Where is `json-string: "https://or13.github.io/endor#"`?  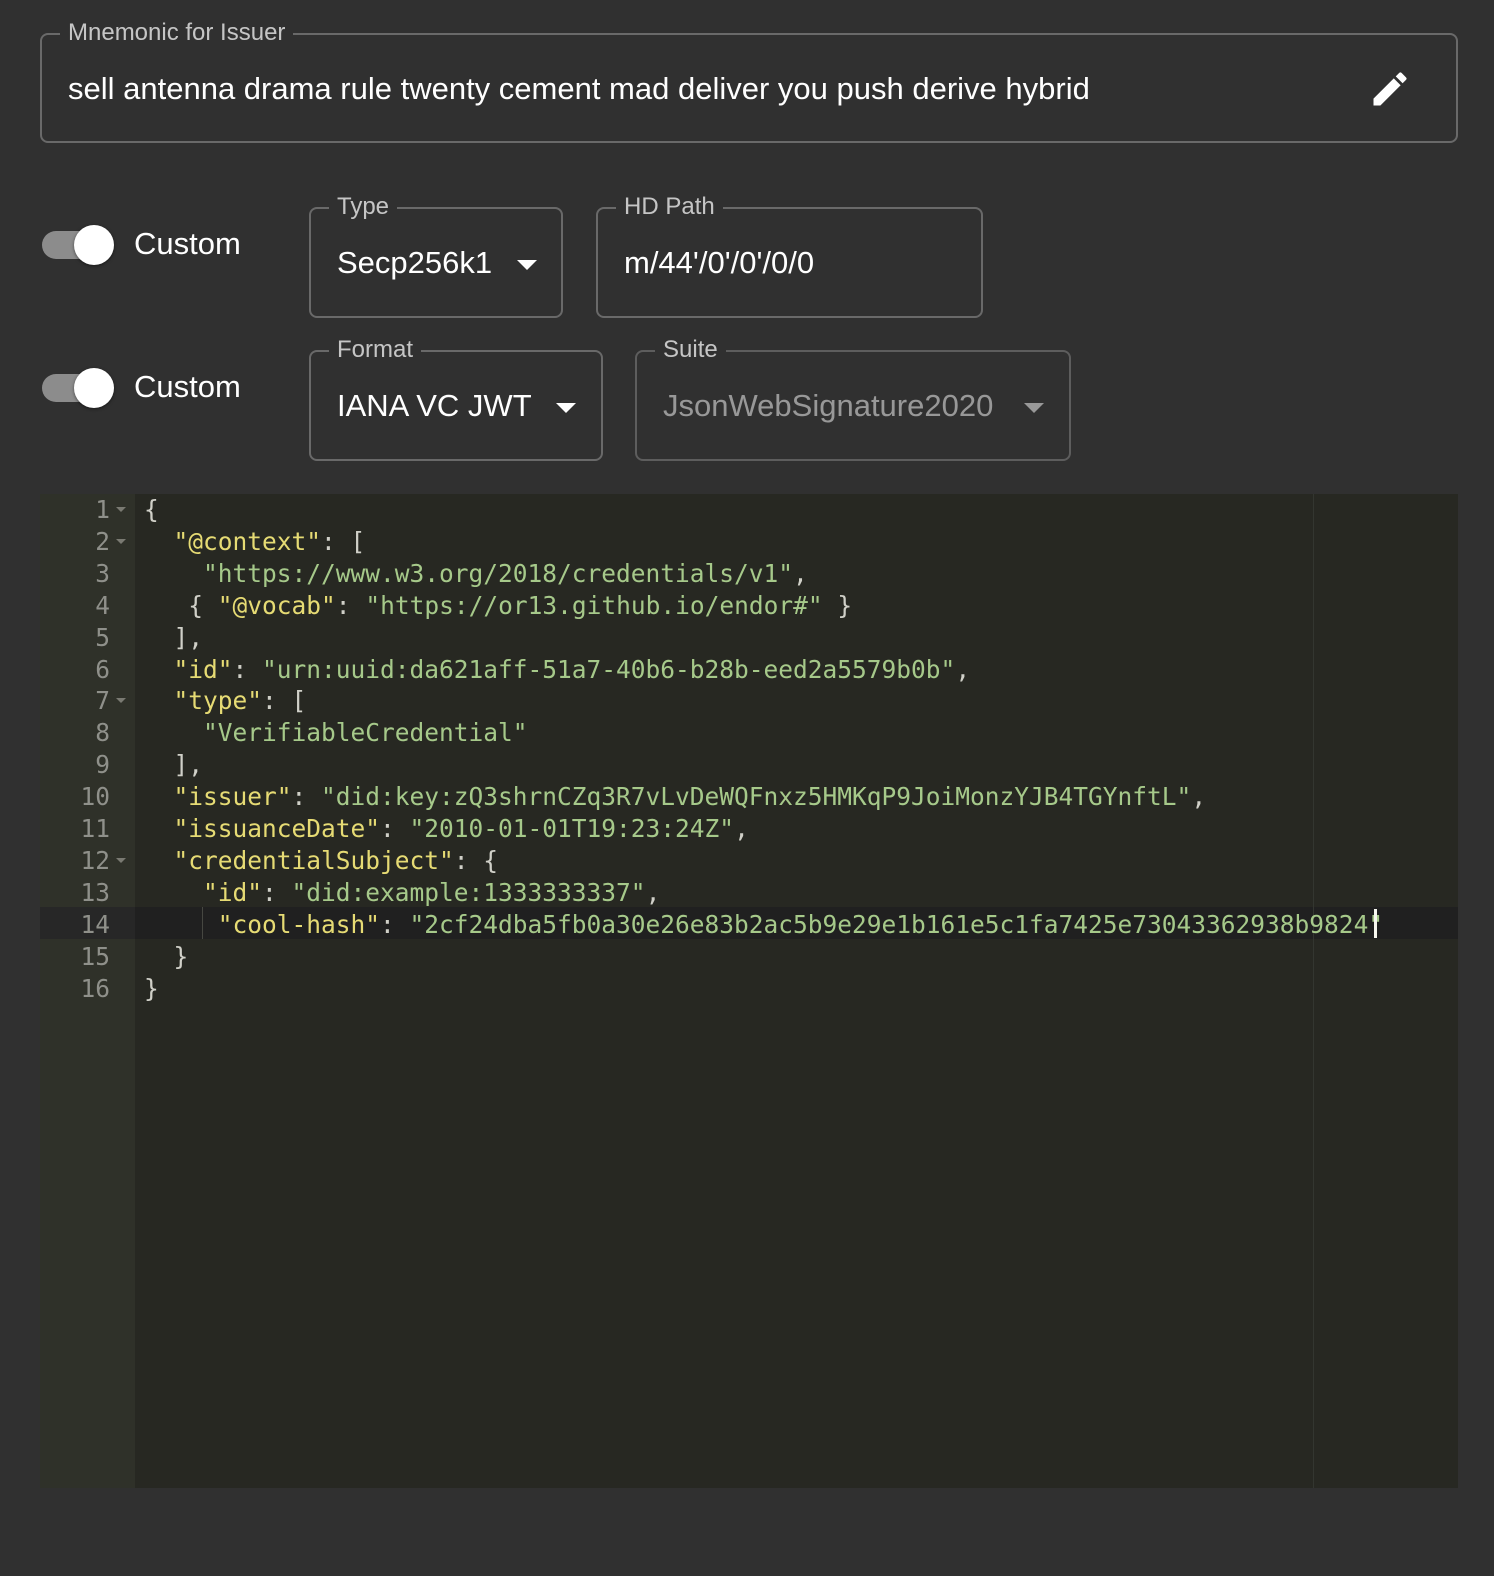
json-string: "https://or13.github.io/endor#" is located at coordinates (594, 605).